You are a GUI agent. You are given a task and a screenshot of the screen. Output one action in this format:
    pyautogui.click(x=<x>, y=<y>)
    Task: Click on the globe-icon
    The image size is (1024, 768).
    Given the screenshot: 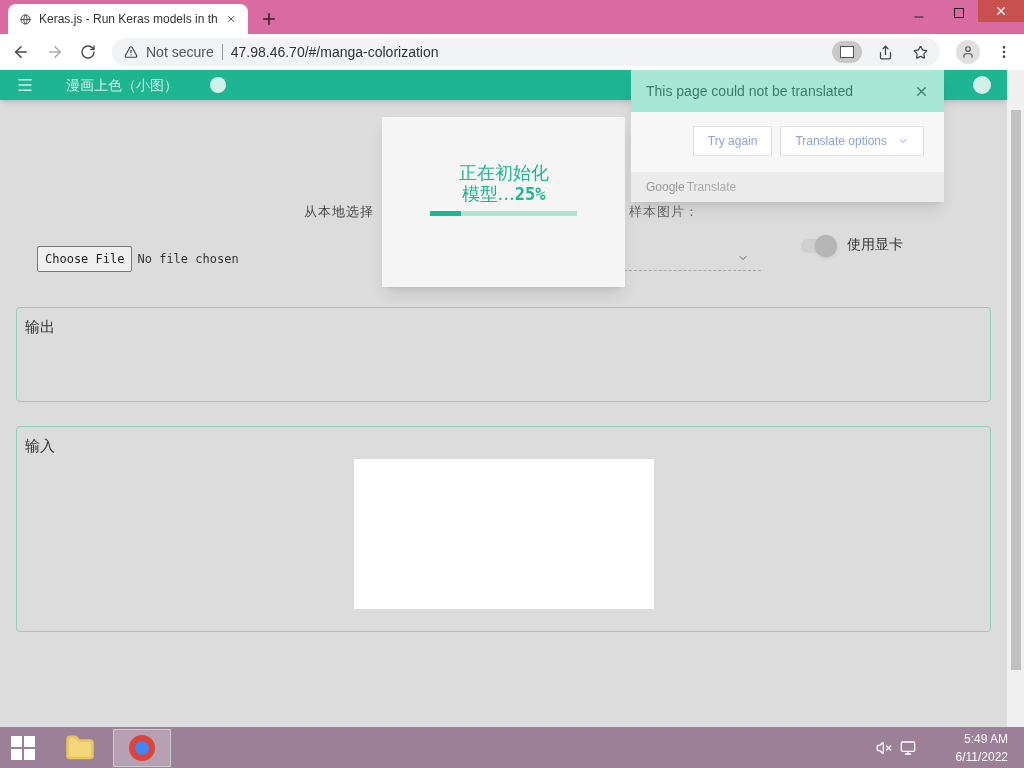 What is the action you would take?
    pyautogui.click(x=25, y=19)
    